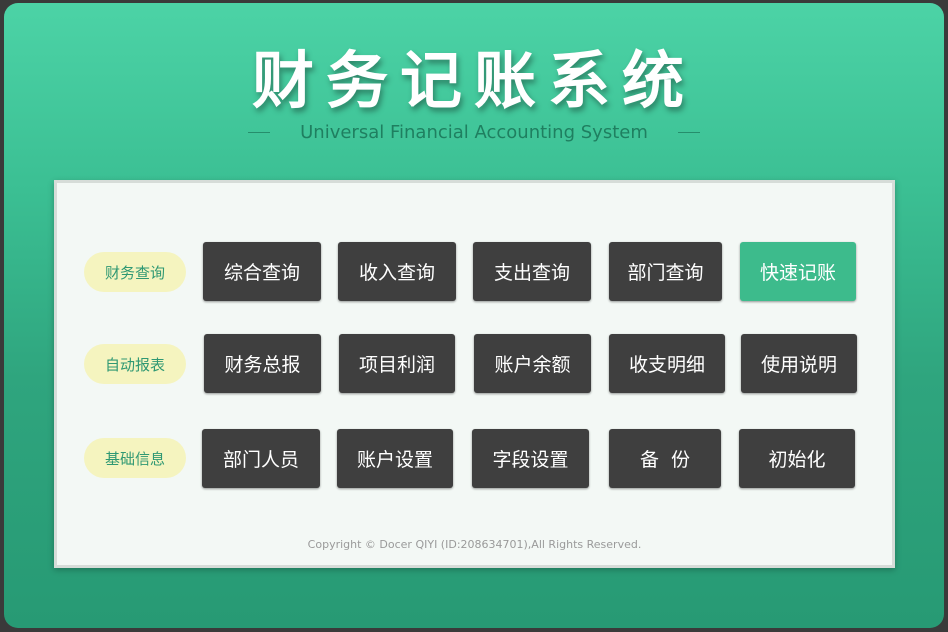 The height and width of the screenshot is (632, 948). Describe the element at coordinates (135, 272) in the screenshot. I see `category-label-financial-query: 财务查询` at that location.